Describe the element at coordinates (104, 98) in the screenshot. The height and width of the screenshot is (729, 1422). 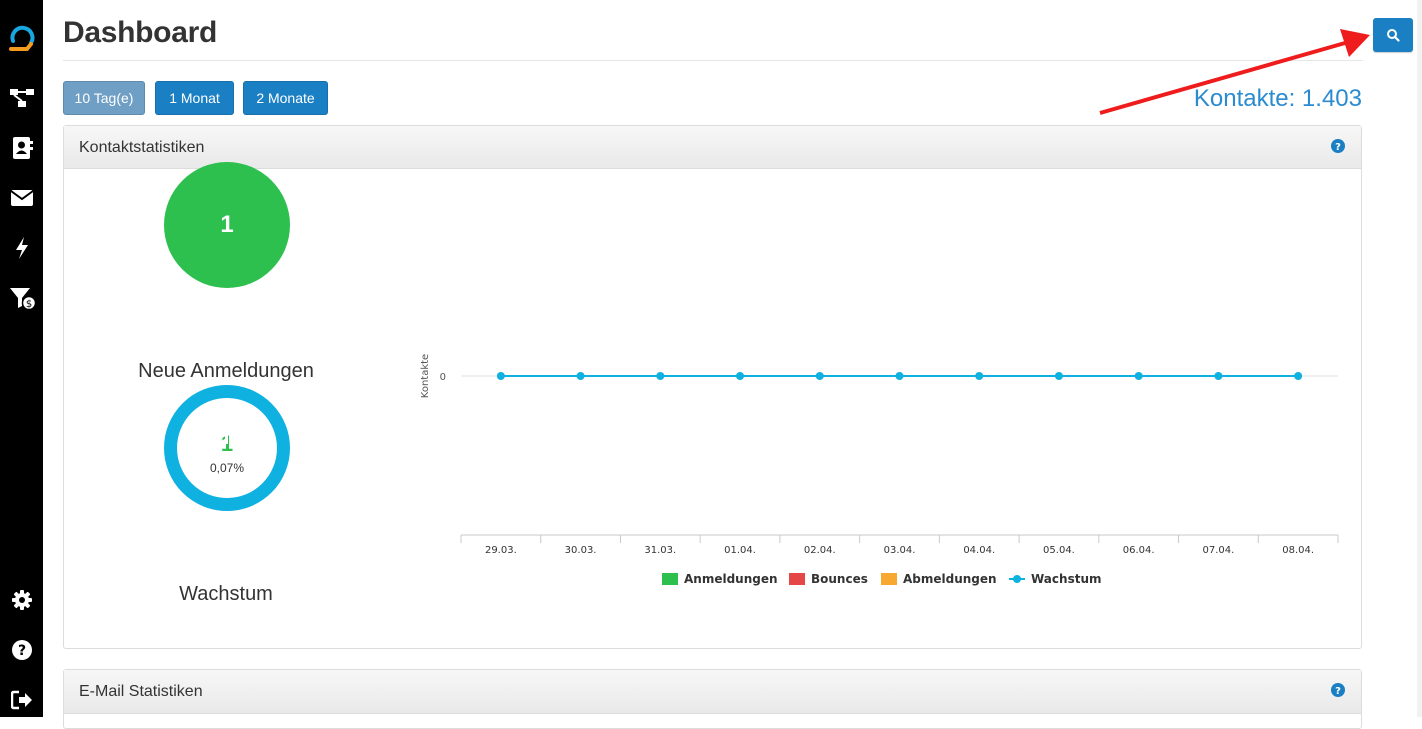
I see `range-button-10-days: 10 Tag(e)` at that location.